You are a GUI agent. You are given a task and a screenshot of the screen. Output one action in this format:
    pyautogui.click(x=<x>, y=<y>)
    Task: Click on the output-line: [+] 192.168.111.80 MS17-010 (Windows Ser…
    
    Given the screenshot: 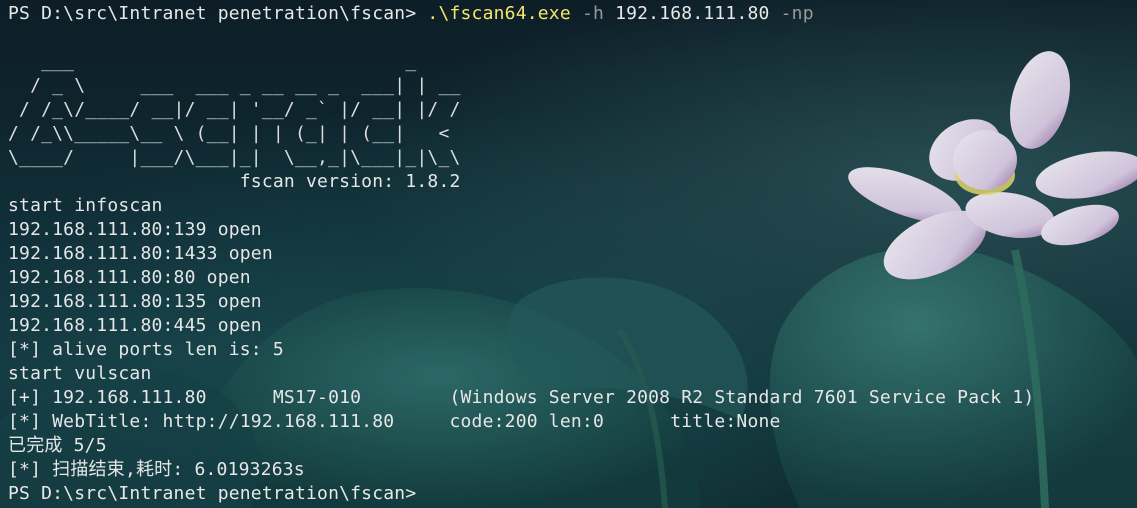 What is the action you would take?
    pyautogui.click(x=521, y=397)
    